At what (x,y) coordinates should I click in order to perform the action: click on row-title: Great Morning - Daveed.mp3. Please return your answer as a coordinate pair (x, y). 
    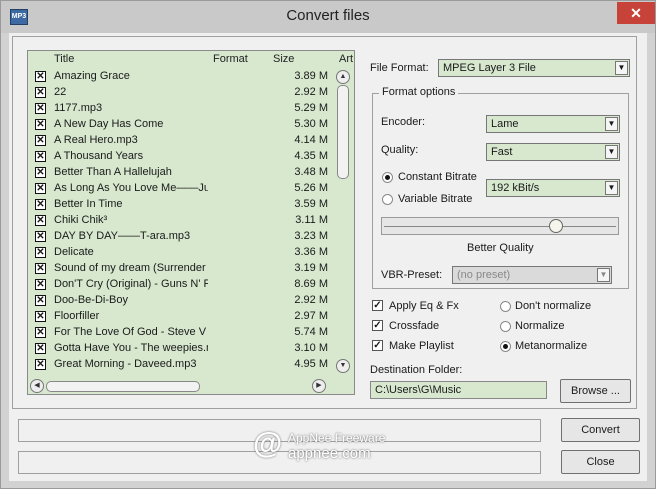
    Looking at the image, I should click on (125, 364).